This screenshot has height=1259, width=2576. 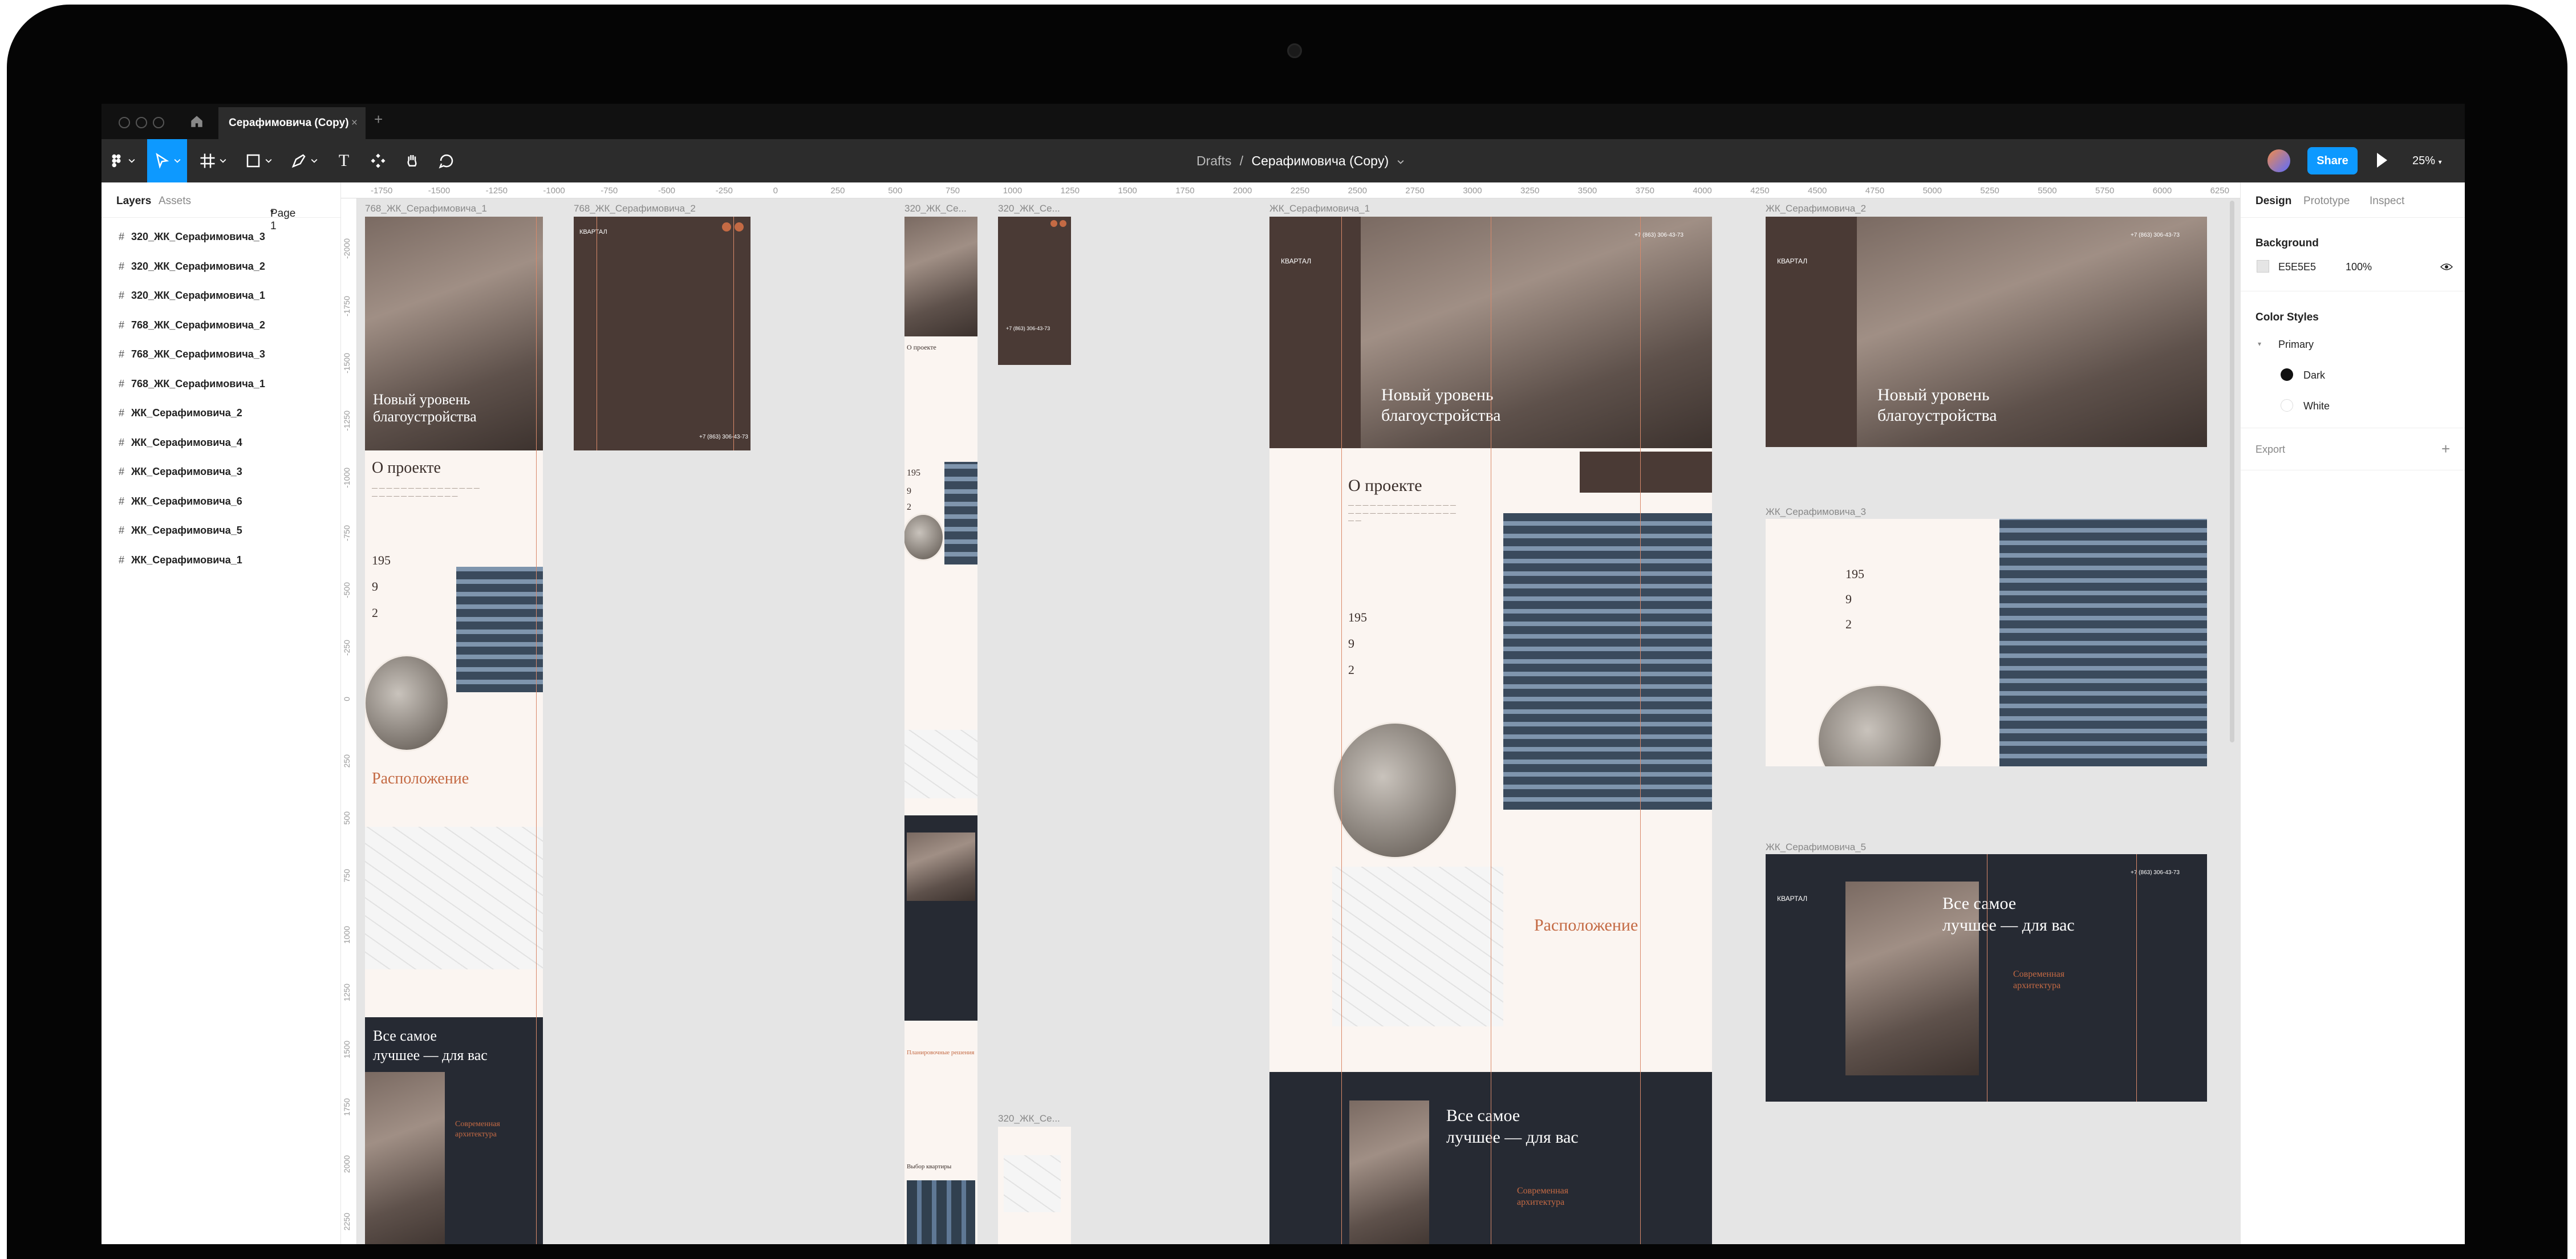 What do you see at coordinates (1472, 191) in the screenshot?
I see `ruler-tick: 3000` at bounding box center [1472, 191].